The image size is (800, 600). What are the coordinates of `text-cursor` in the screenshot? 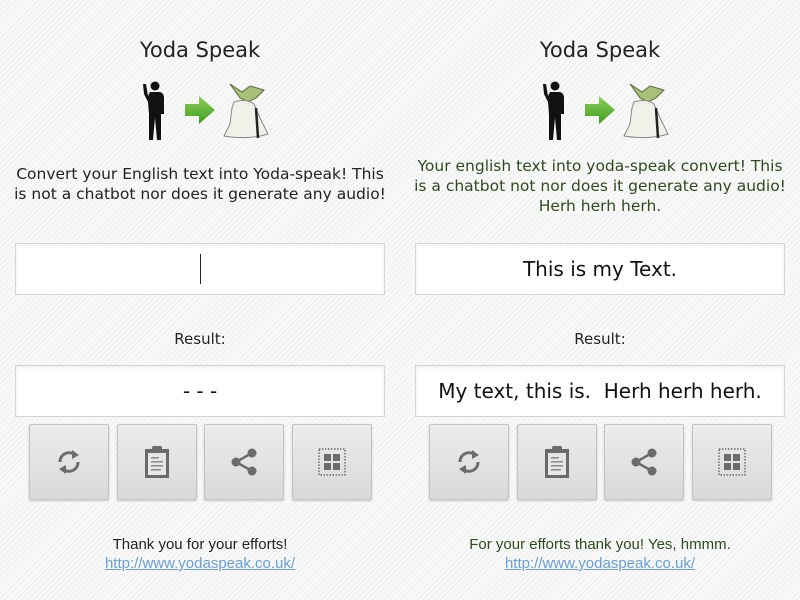 It's located at (200, 269).